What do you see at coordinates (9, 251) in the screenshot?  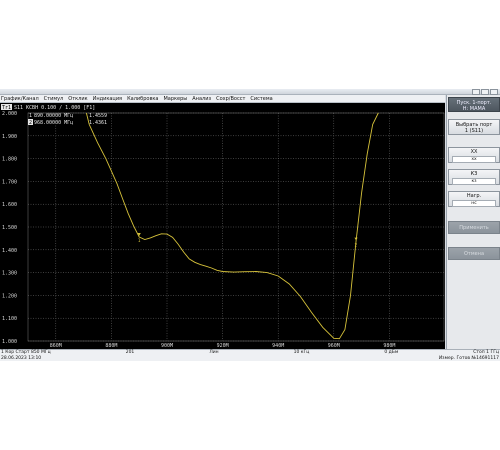 I see `y-tick-label: 1.400` at bounding box center [9, 251].